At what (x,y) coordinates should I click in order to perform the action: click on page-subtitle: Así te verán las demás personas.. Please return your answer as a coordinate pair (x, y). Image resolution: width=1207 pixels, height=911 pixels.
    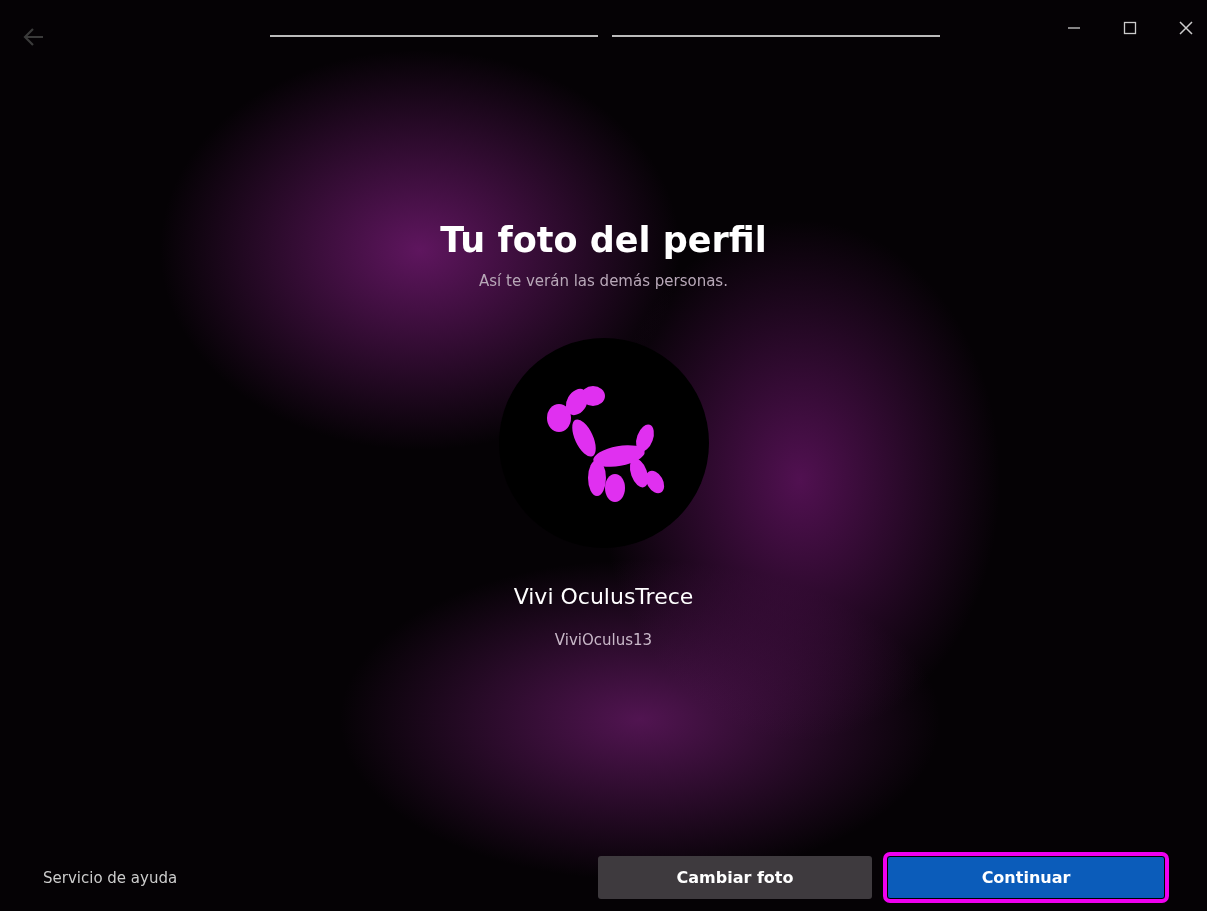
    Looking at the image, I should click on (603, 281).